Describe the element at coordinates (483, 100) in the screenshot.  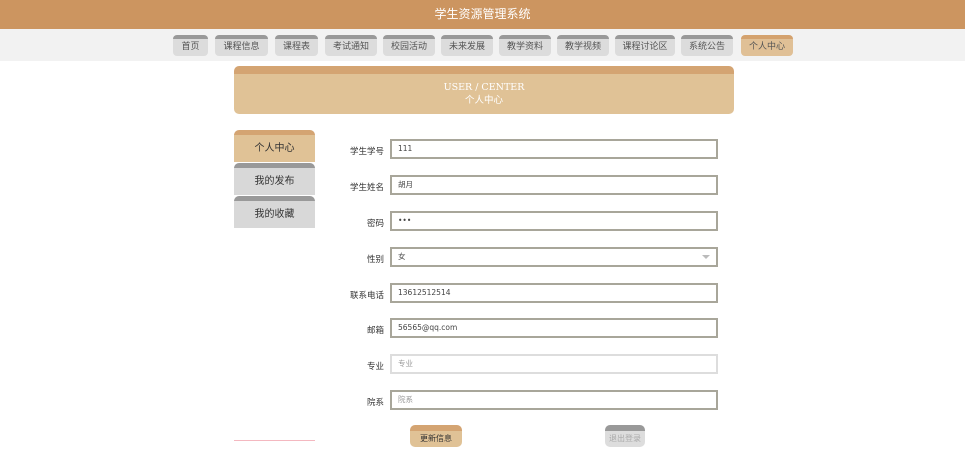
I see `banner-zh: 个人中心` at that location.